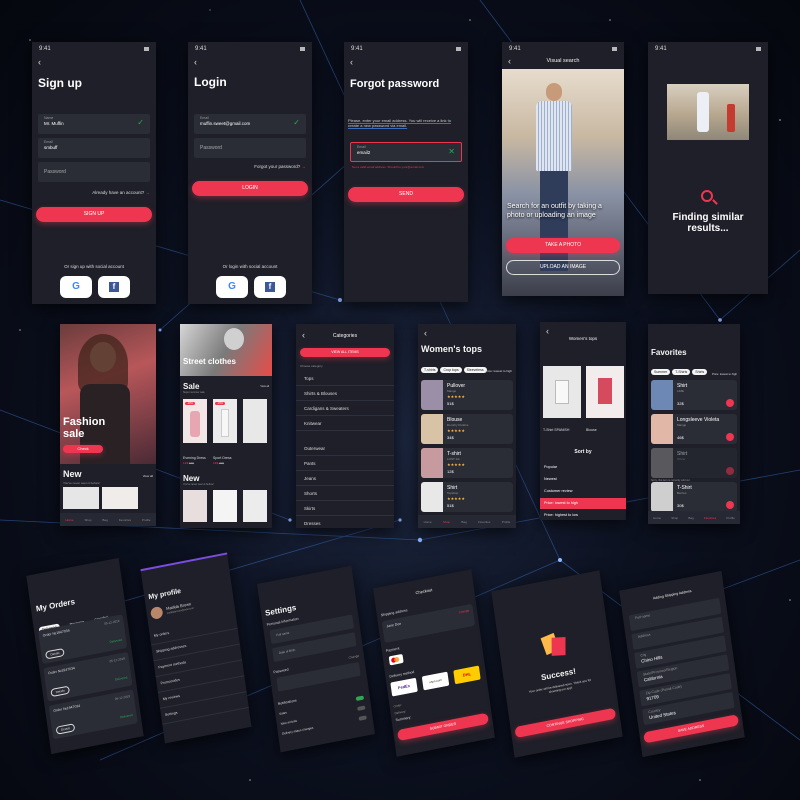  What do you see at coordinates (250, 124) in the screenshot?
I see `email-field: Email muffin.sweet@gmail.com ✓` at bounding box center [250, 124].